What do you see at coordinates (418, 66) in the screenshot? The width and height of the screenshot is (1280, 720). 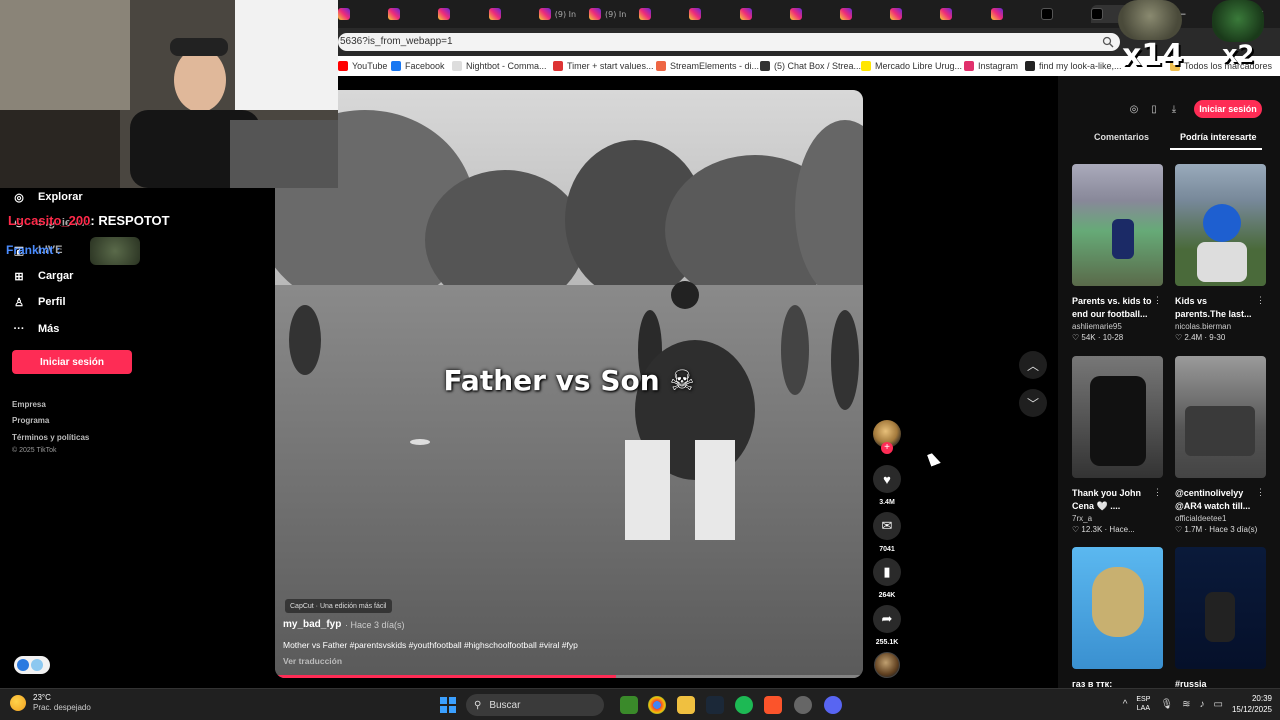 I see `bookmark-item: Facebook` at bounding box center [418, 66].